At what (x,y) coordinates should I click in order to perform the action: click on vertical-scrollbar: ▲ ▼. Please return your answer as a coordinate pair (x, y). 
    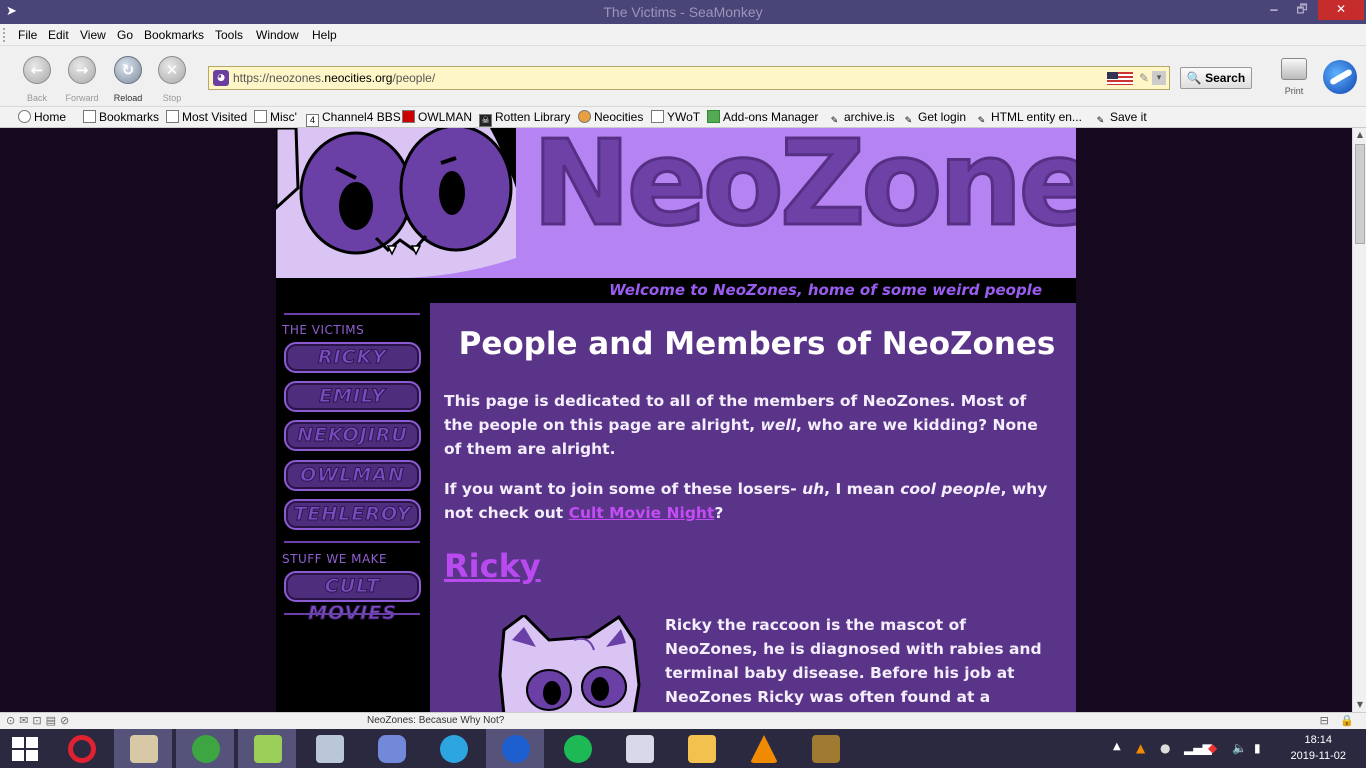
    Looking at the image, I should click on (1359, 420).